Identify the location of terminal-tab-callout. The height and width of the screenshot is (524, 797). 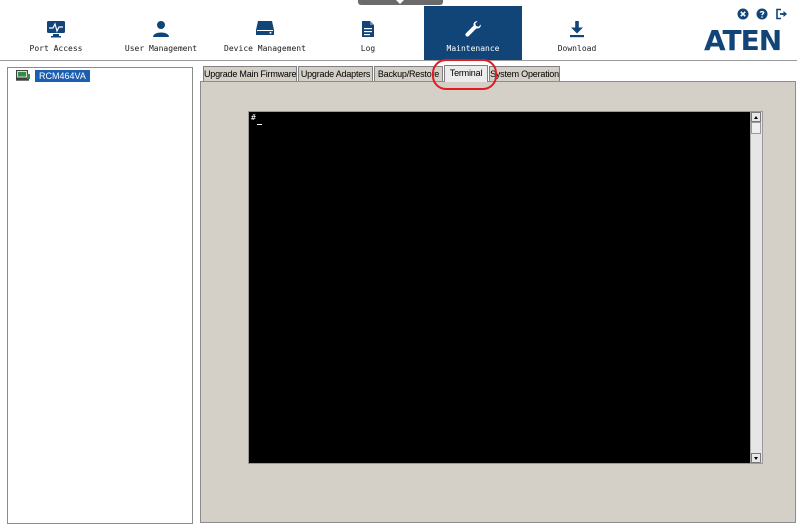
(464, 74).